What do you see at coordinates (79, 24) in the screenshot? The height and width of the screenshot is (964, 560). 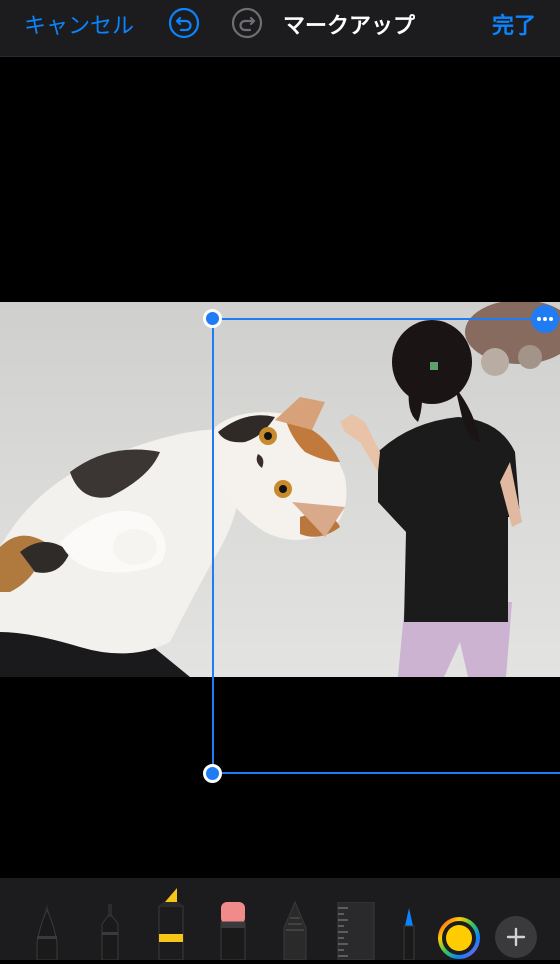 I see `cancel-button: キャンセル` at bounding box center [79, 24].